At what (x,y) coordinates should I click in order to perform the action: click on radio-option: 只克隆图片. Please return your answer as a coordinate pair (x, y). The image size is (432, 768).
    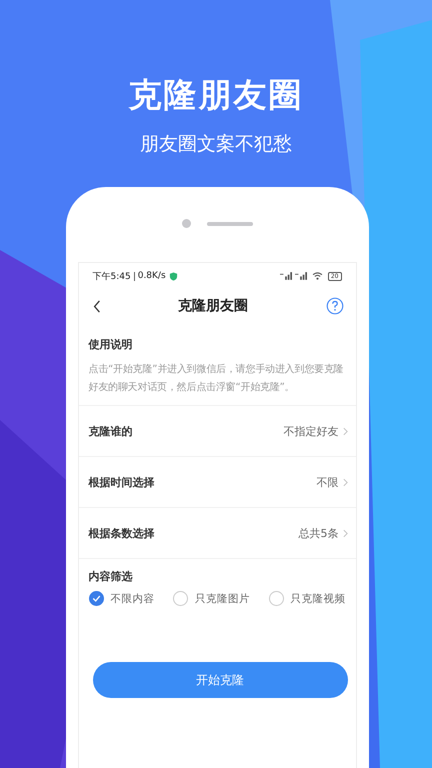
    Looking at the image, I should click on (211, 598).